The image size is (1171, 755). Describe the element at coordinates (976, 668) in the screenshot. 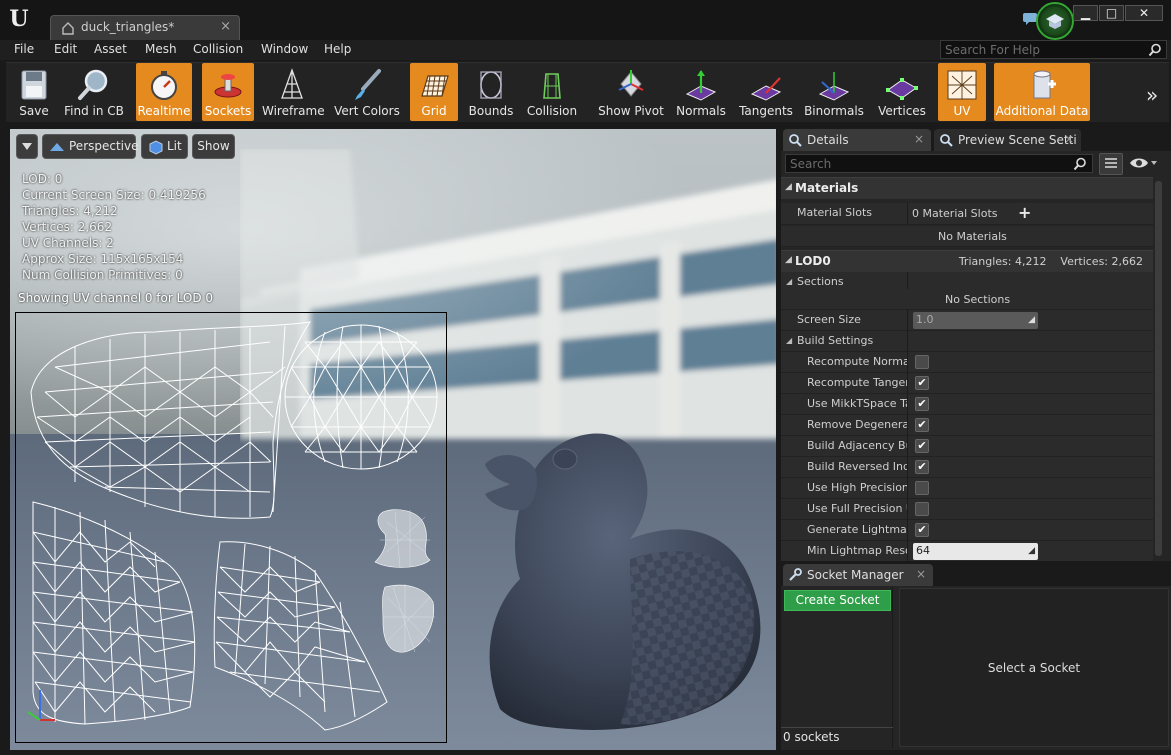

I see `socket-manager-panel: Create Socket 0 sockets Select a Socket` at that location.